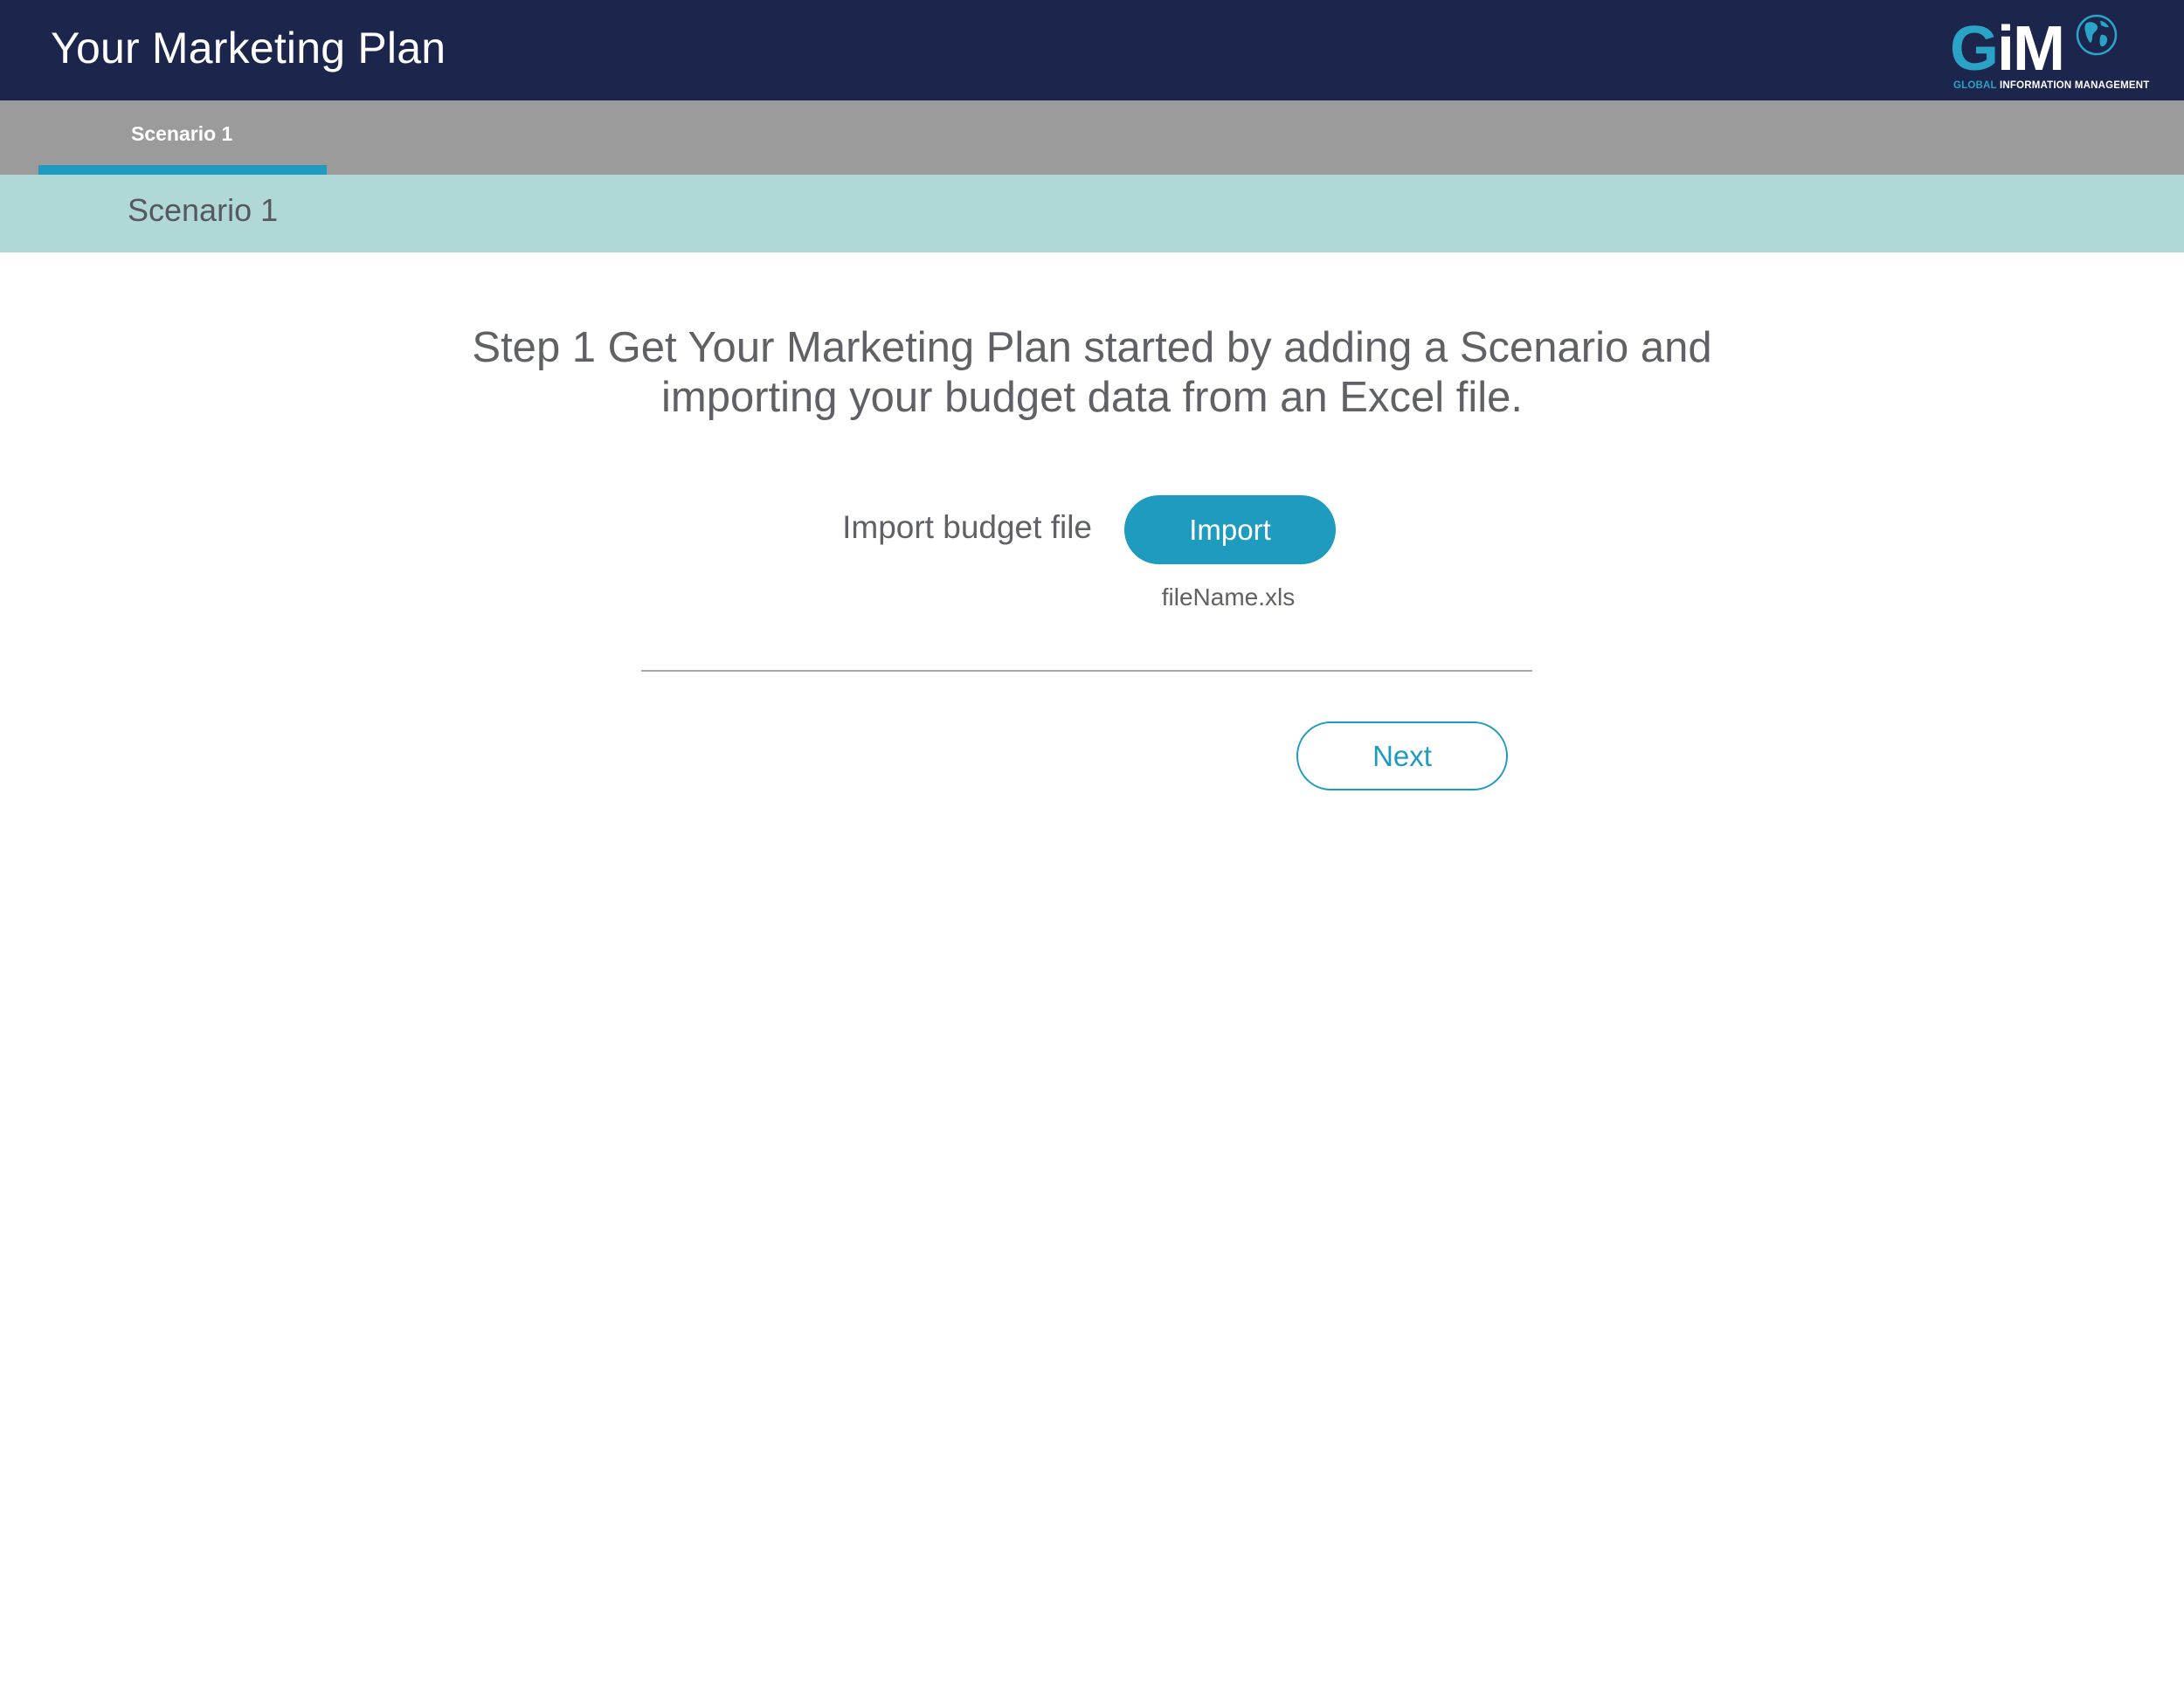 The width and height of the screenshot is (2184, 1684). What do you see at coordinates (1086, 671) in the screenshot?
I see `divider` at bounding box center [1086, 671].